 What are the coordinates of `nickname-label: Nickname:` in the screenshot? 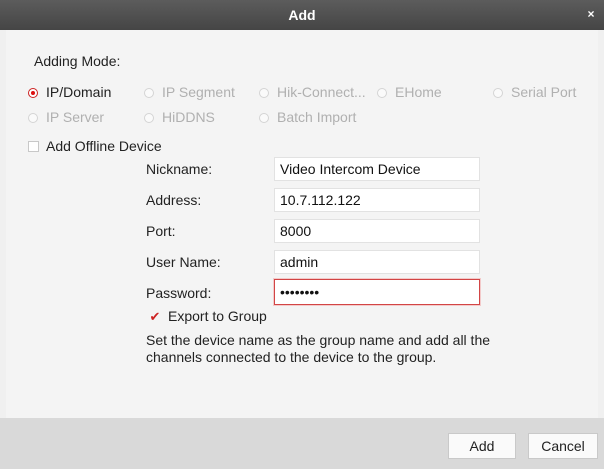 It's located at (179, 169).